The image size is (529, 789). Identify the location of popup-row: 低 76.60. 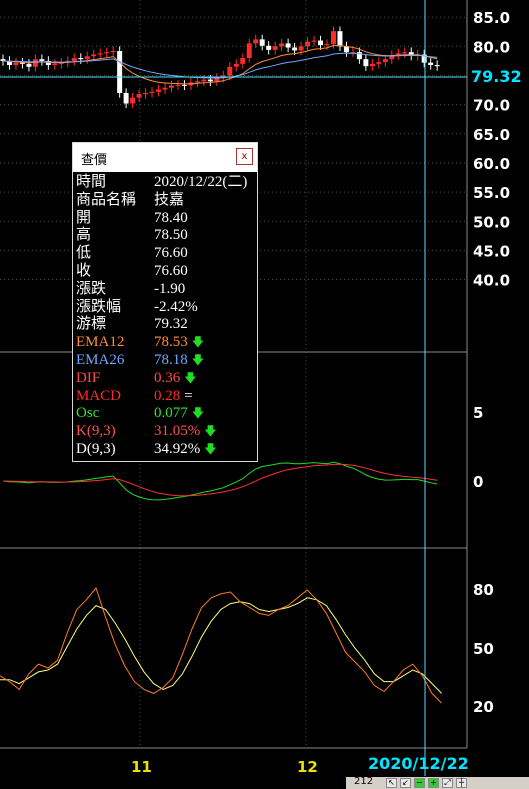
(166, 254).